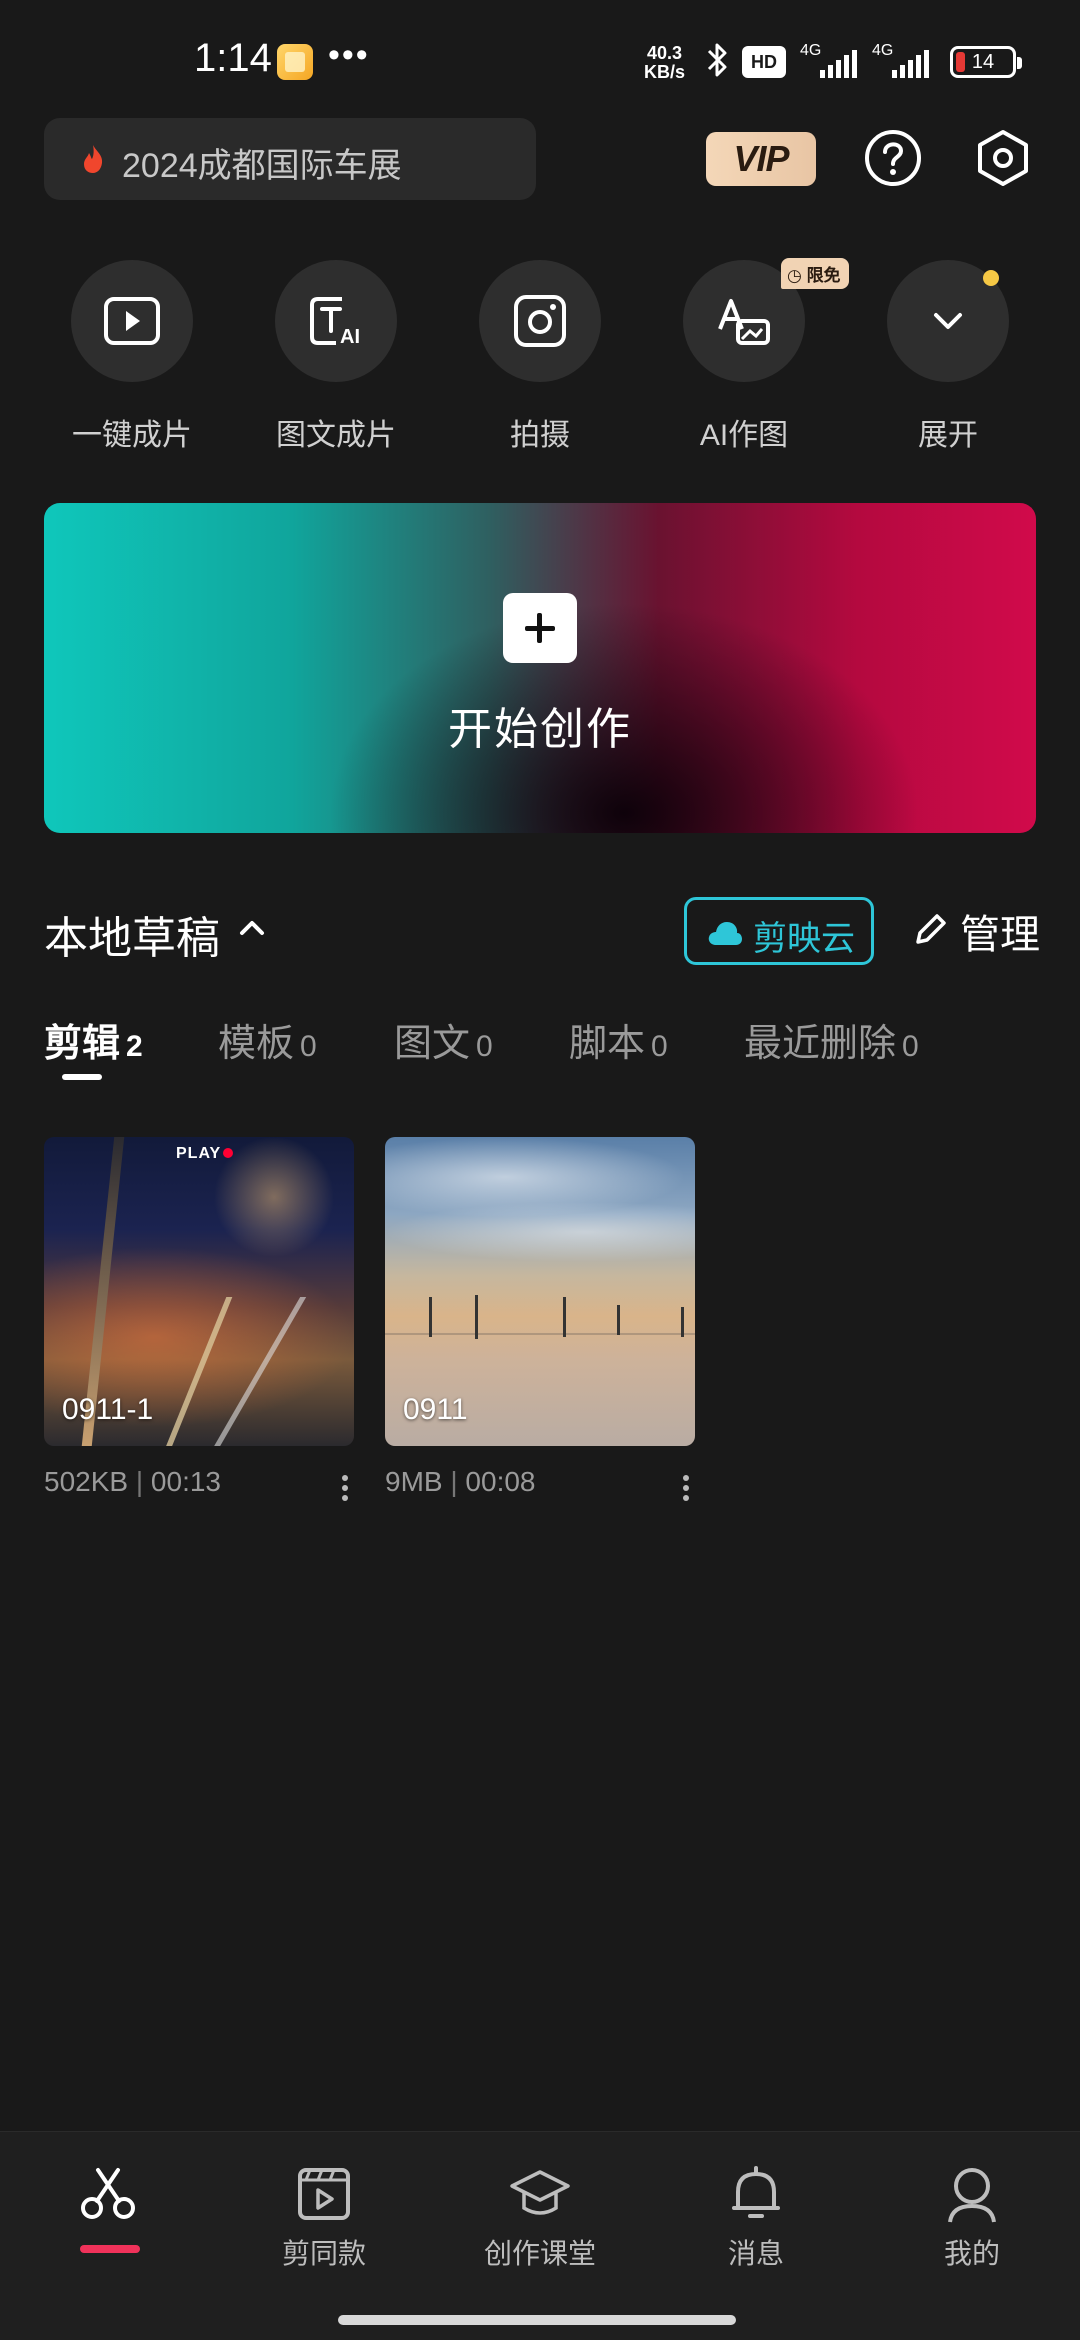 This screenshot has height=2340, width=1080. Describe the element at coordinates (132, 357) in the screenshot. I see `tool-one-click-video: 一键成片` at that location.